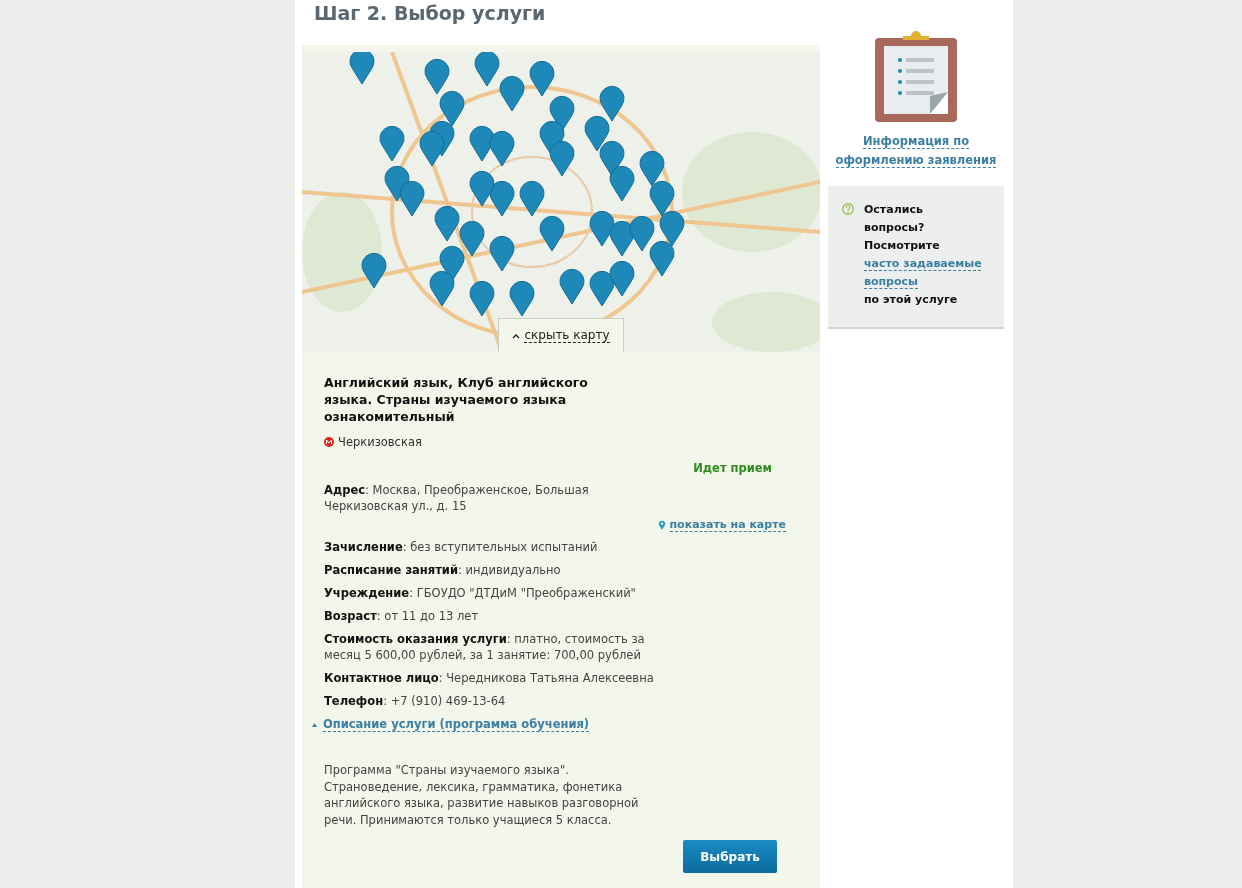 This screenshot has height=888, width=1242. Describe the element at coordinates (415, 701) in the screenshot. I see `service-detail: Телефон: +7 (910) 469-13-64` at that location.